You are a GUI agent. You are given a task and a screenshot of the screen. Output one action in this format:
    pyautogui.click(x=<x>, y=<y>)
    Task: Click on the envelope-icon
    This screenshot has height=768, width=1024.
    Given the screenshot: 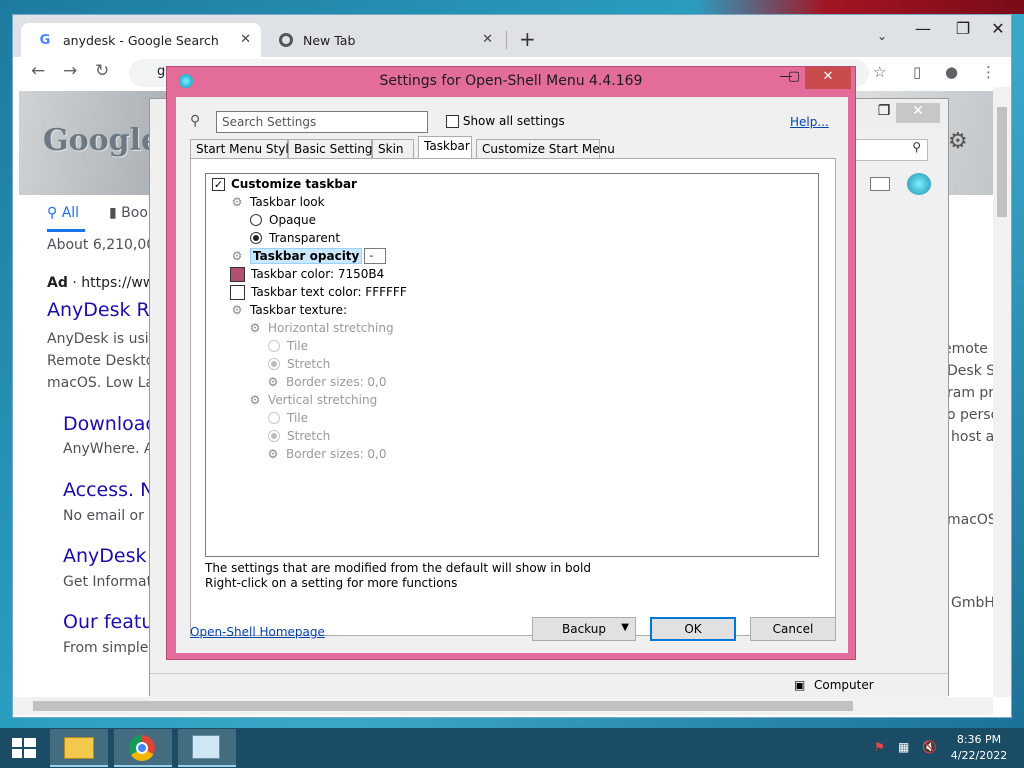 What is the action you would take?
    pyautogui.click(x=880, y=184)
    